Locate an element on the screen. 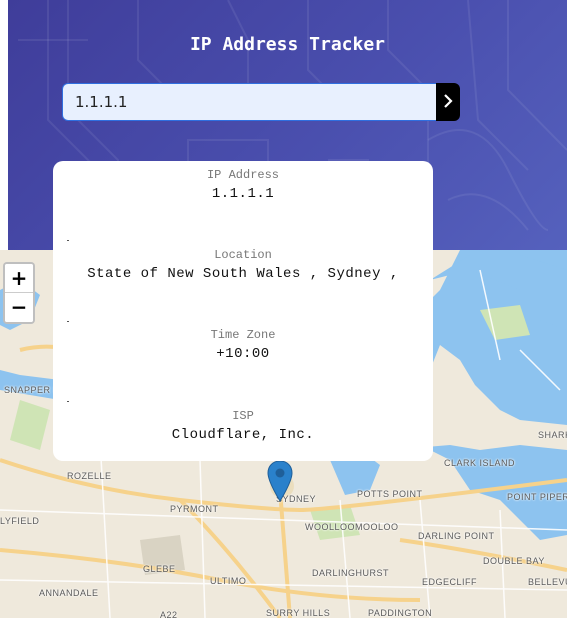 This screenshot has height=618, width=567. map-label: POTTS POINT is located at coordinates (390, 494).